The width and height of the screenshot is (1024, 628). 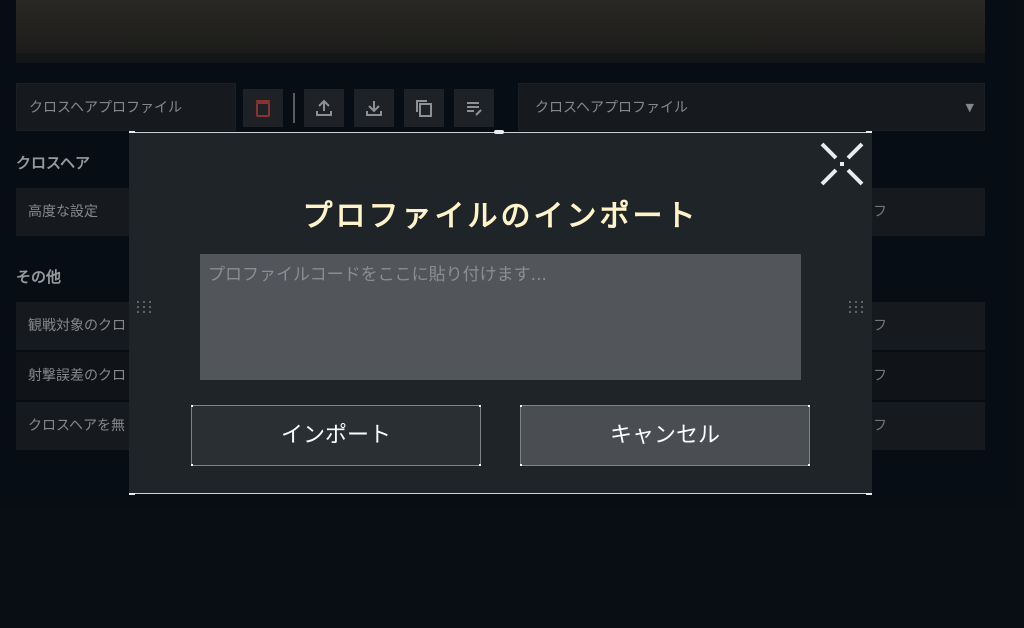 I want to click on dialog-title: プロファイルのインポート, so click(x=500, y=216).